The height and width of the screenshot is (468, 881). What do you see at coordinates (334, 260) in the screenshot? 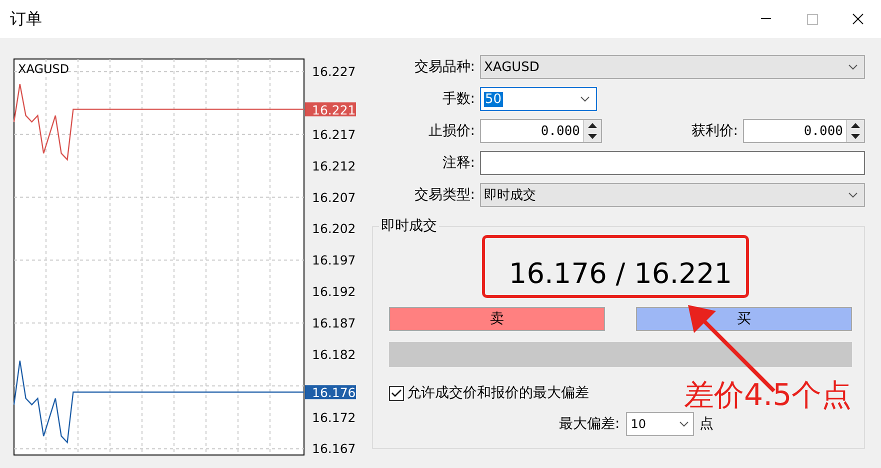
I see `axis-tick-label: 16.197` at bounding box center [334, 260].